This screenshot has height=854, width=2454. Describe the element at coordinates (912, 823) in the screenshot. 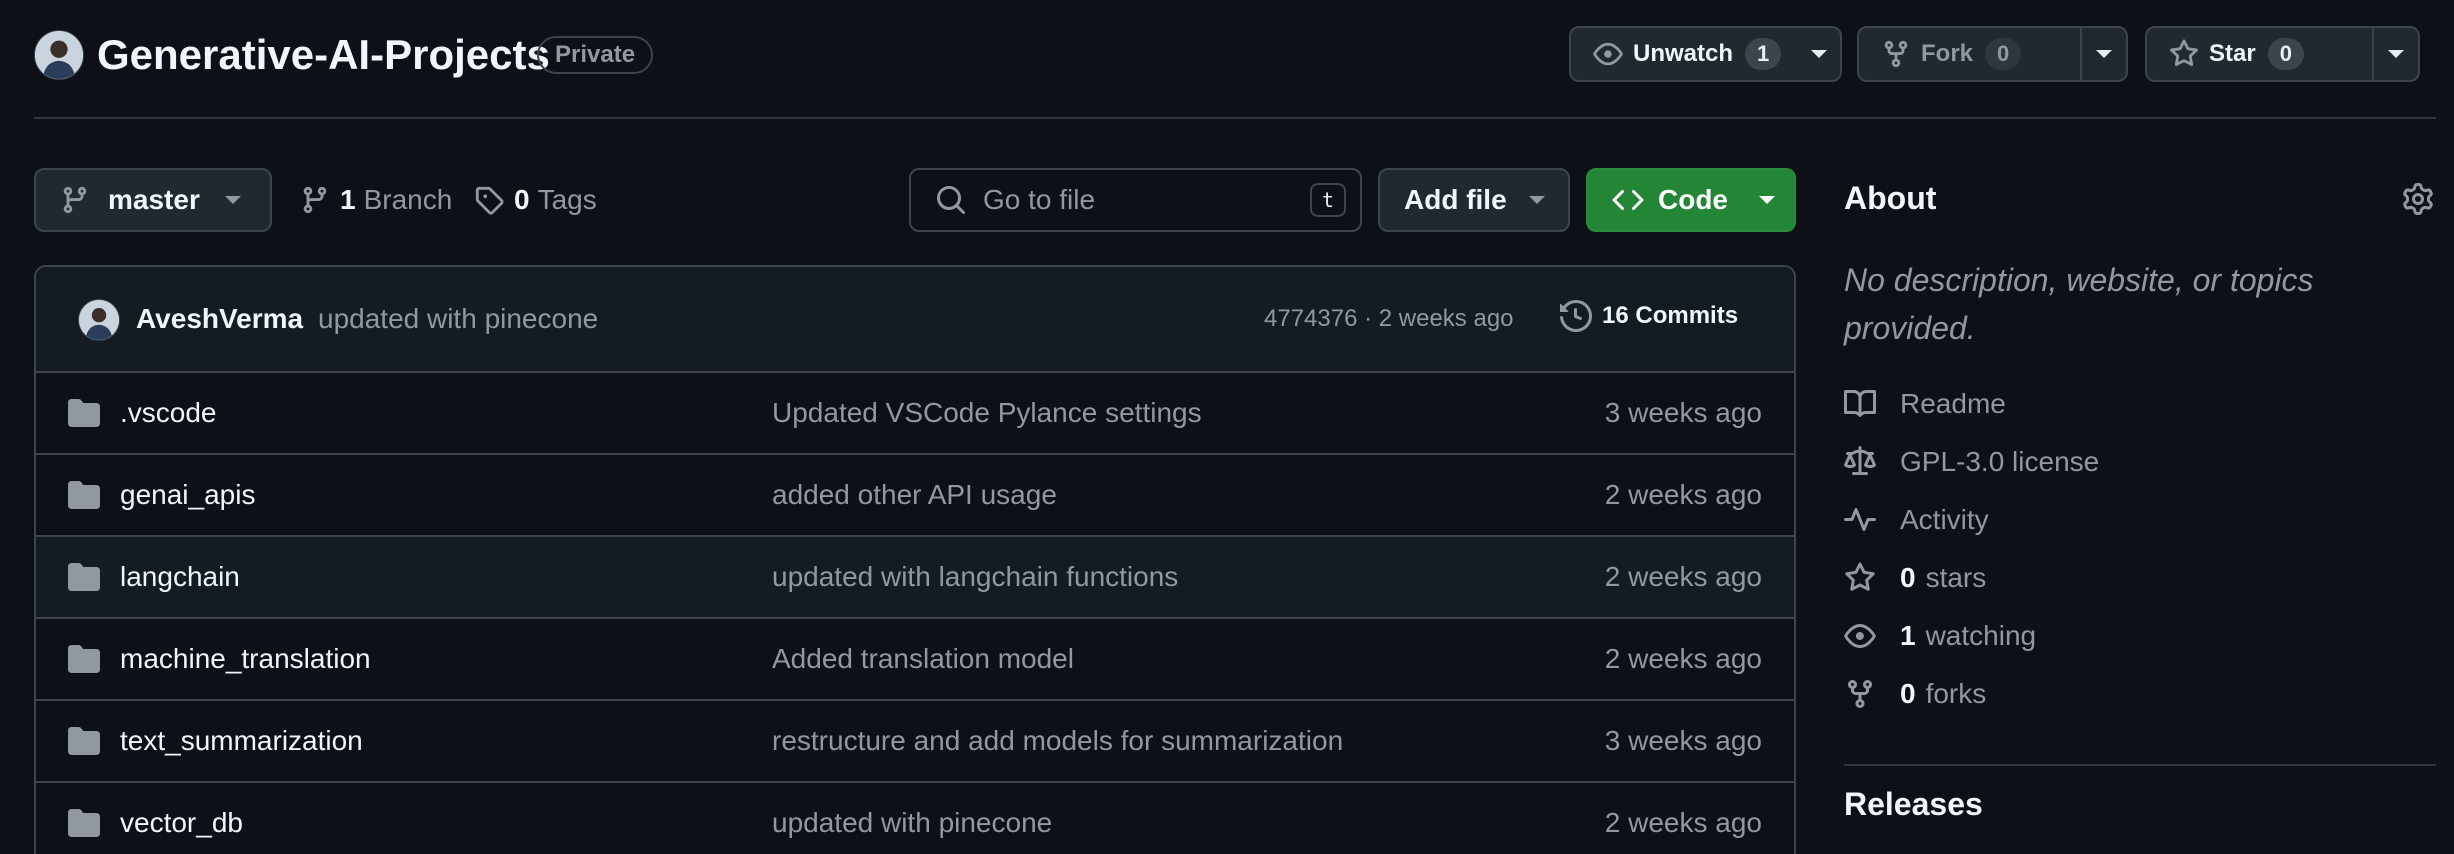

I see `file-commit-message: updated with pinecone` at that location.